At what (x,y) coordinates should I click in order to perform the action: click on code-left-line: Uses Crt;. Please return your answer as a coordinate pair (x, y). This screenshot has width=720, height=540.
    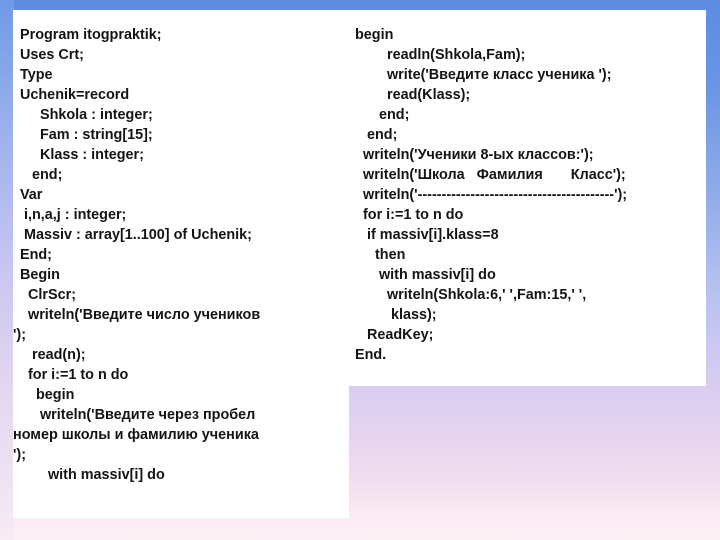
    Looking at the image, I should click on (52, 55).